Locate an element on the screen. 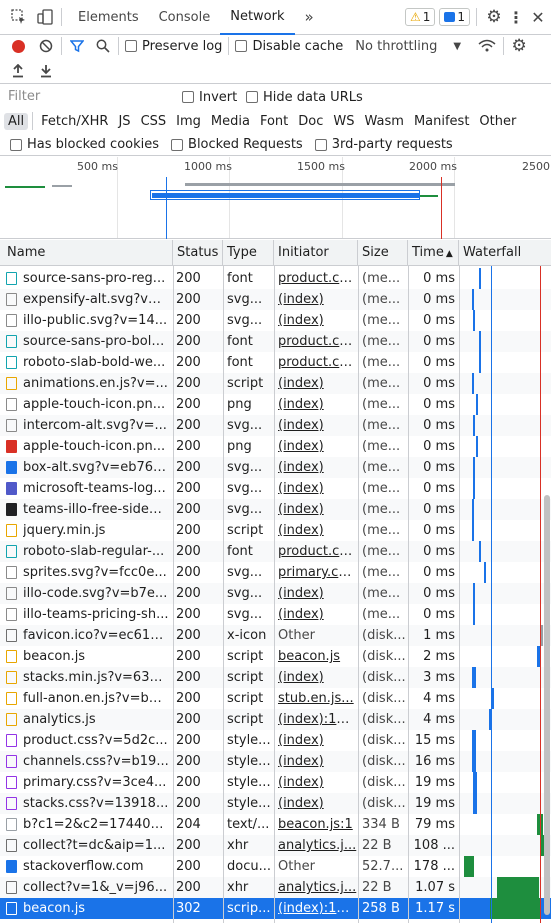  blocked-cookies-checkbox: Has blocked cookies is located at coordinates (84, 144).